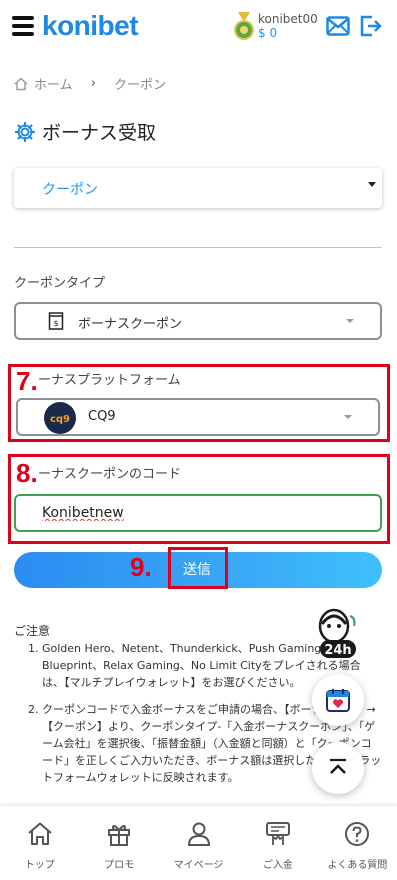 The width and height of the screenshot is (397, 880). Describe the element at coordinates (32, 631) in the screenshot. I see `notes-title: ご注意` at that location.